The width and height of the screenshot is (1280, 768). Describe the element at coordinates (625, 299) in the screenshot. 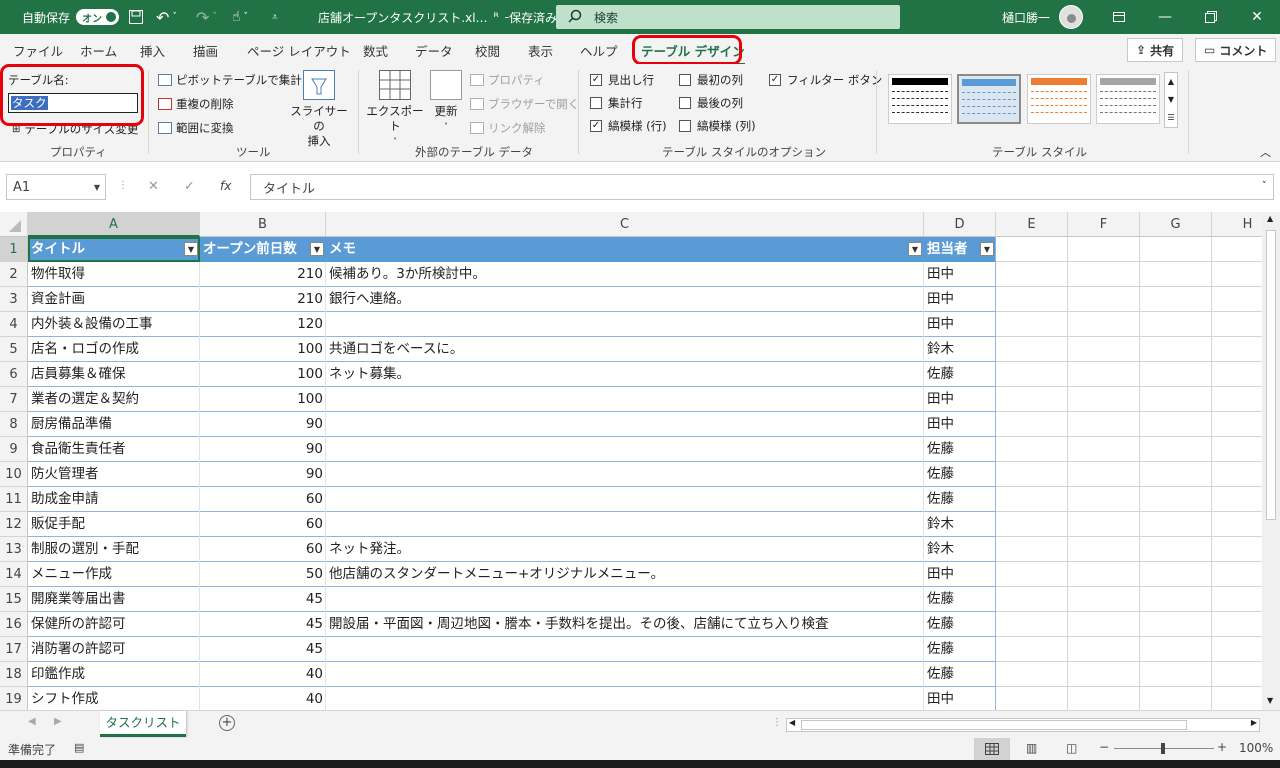

I see `cell-memo: 銀行へ連絡。` at that location.